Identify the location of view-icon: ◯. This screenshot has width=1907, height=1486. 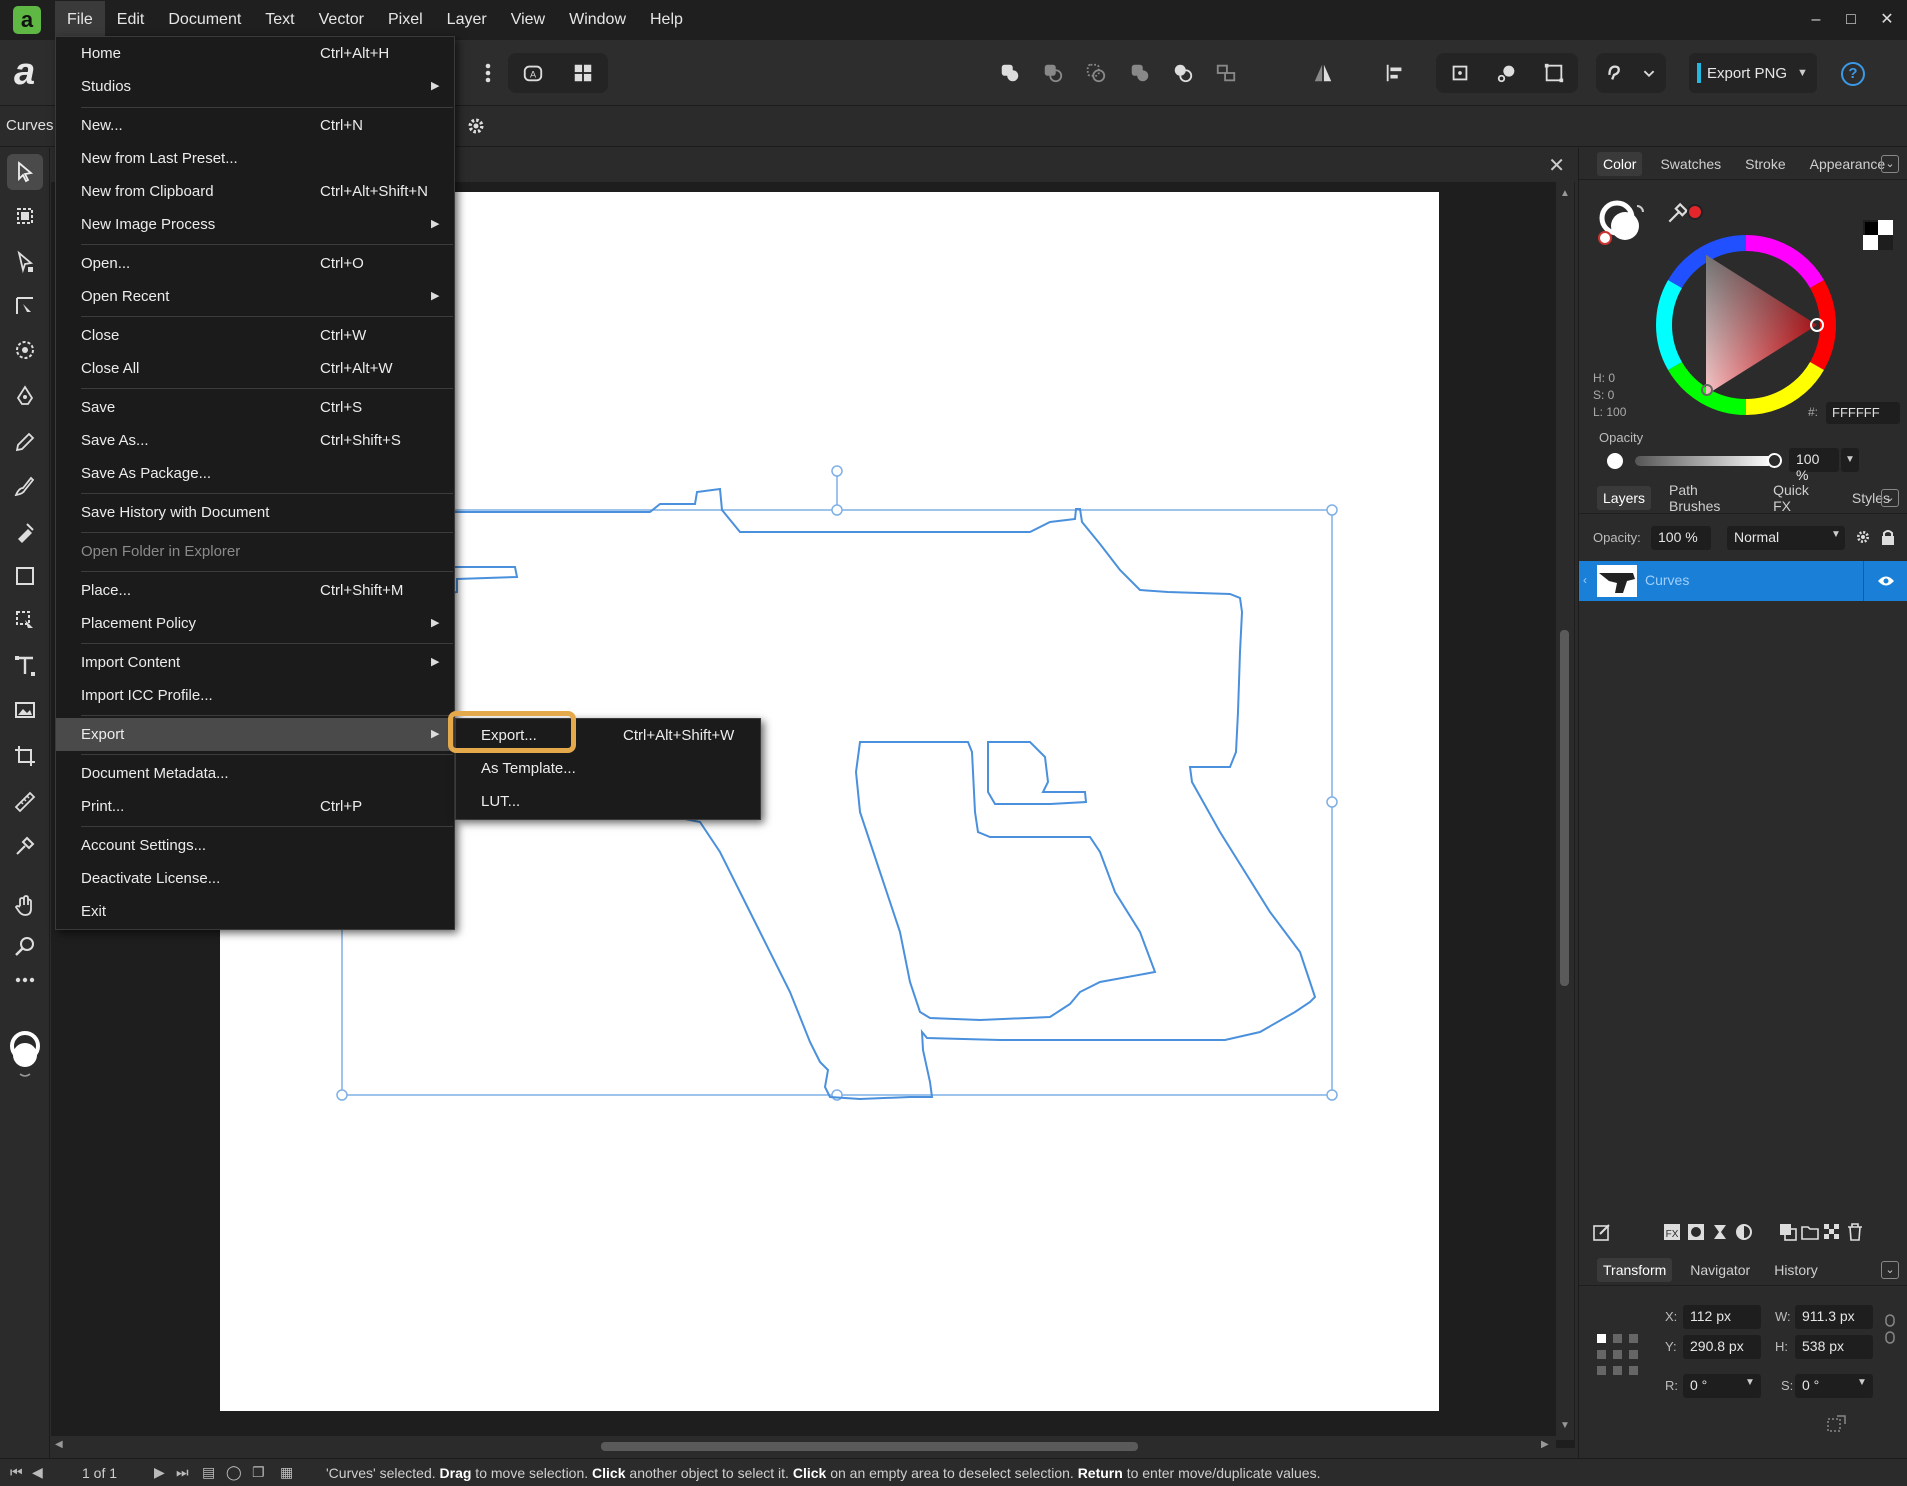
(234, 1472).